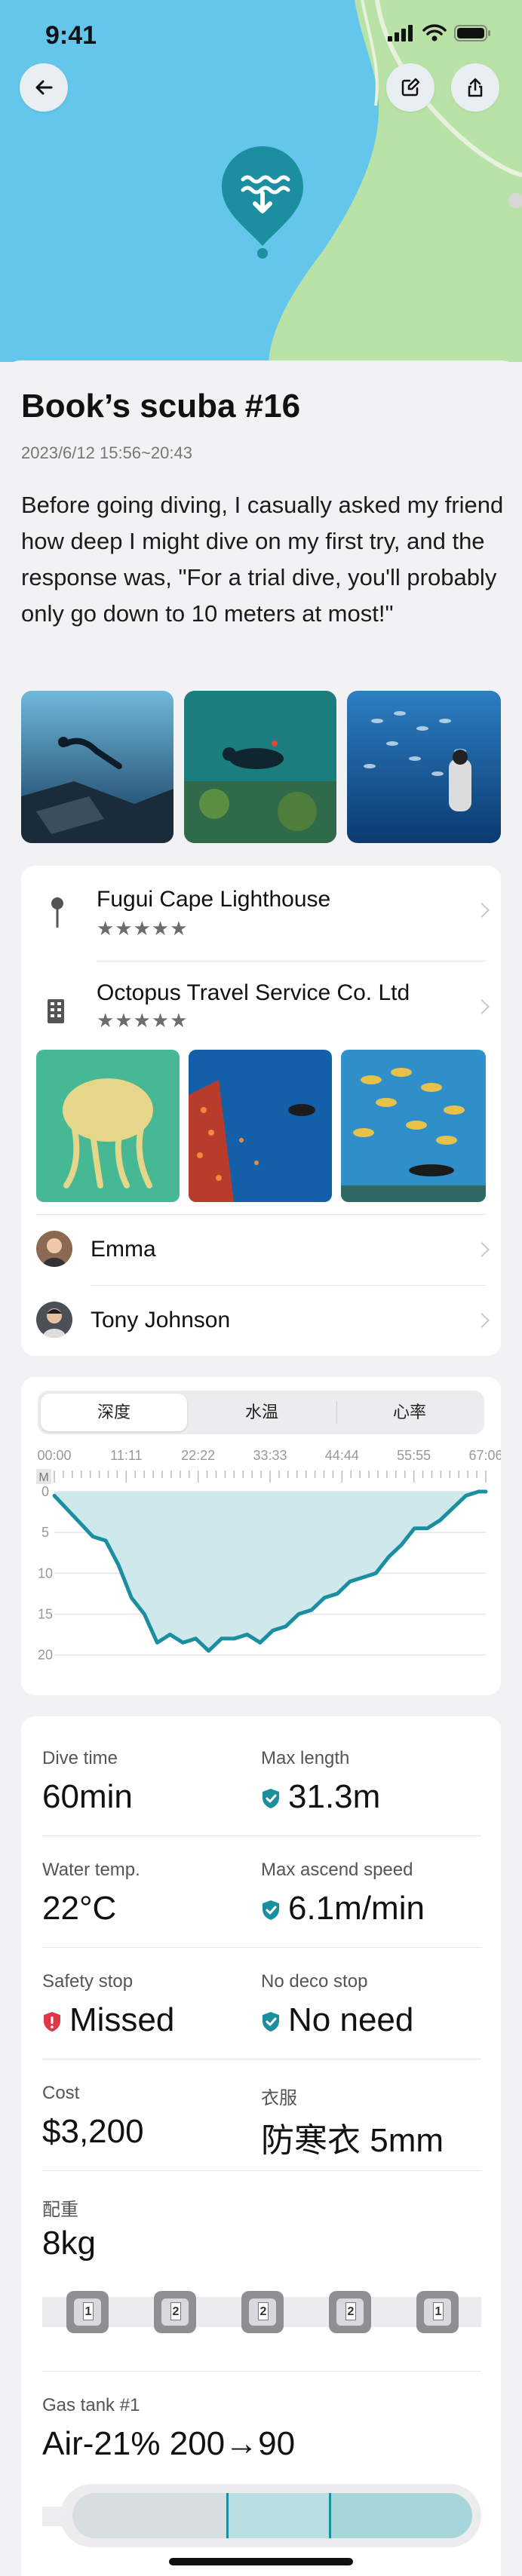 This screenshot has width=522, height=2576. I want to click on back-button, so click(44, 87).